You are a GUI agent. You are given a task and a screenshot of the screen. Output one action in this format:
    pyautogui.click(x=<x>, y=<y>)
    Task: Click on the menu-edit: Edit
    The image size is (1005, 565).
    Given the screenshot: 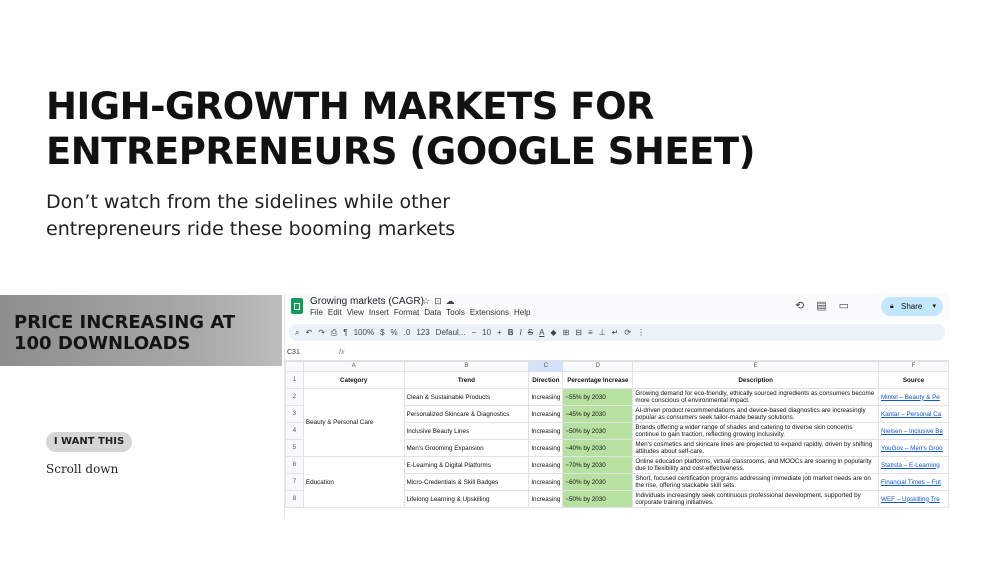 What is the action you would take?
    pyautogui.click(x=335, y=312)
    